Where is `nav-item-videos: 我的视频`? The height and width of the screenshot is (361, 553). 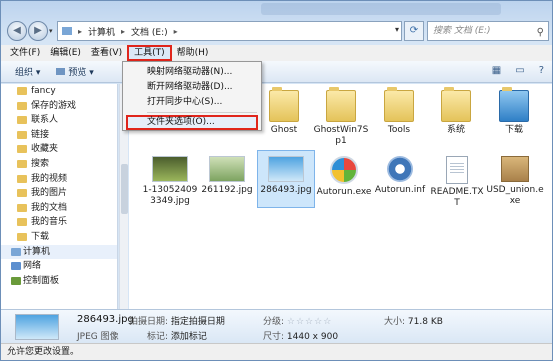
nav-item-videos: 我的视频 is located at coordinates (59, 179).